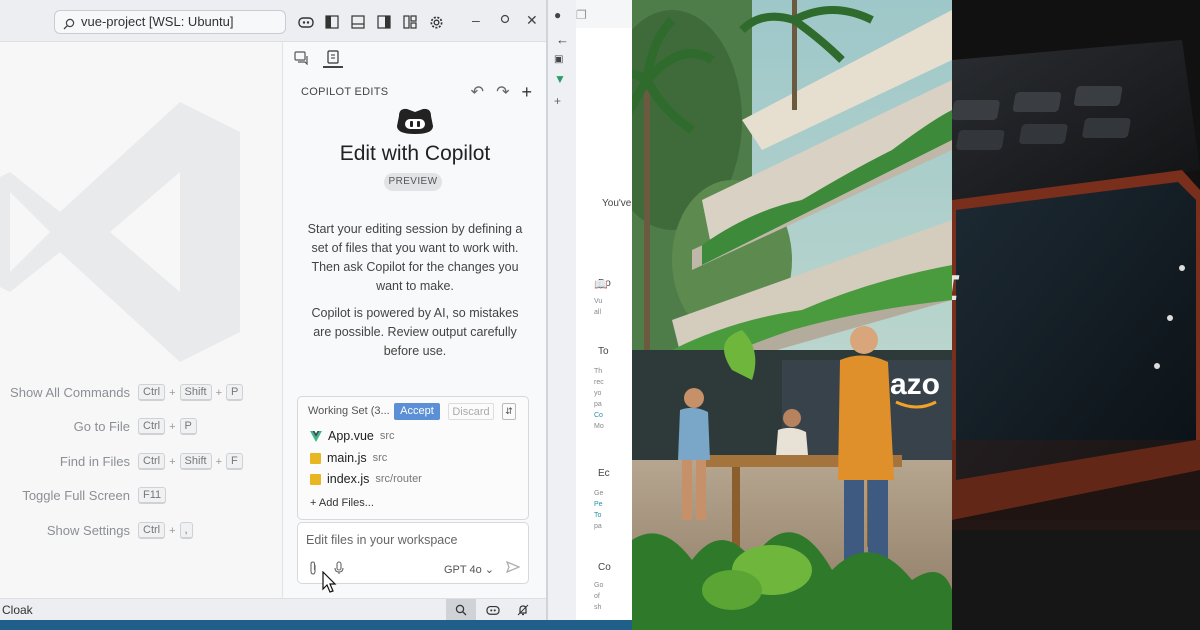 This screenshot has width=1200, height=630. I want to click on shortcut-toggle-full-screen: Toggle Full Screen F11, so click(141, 496).